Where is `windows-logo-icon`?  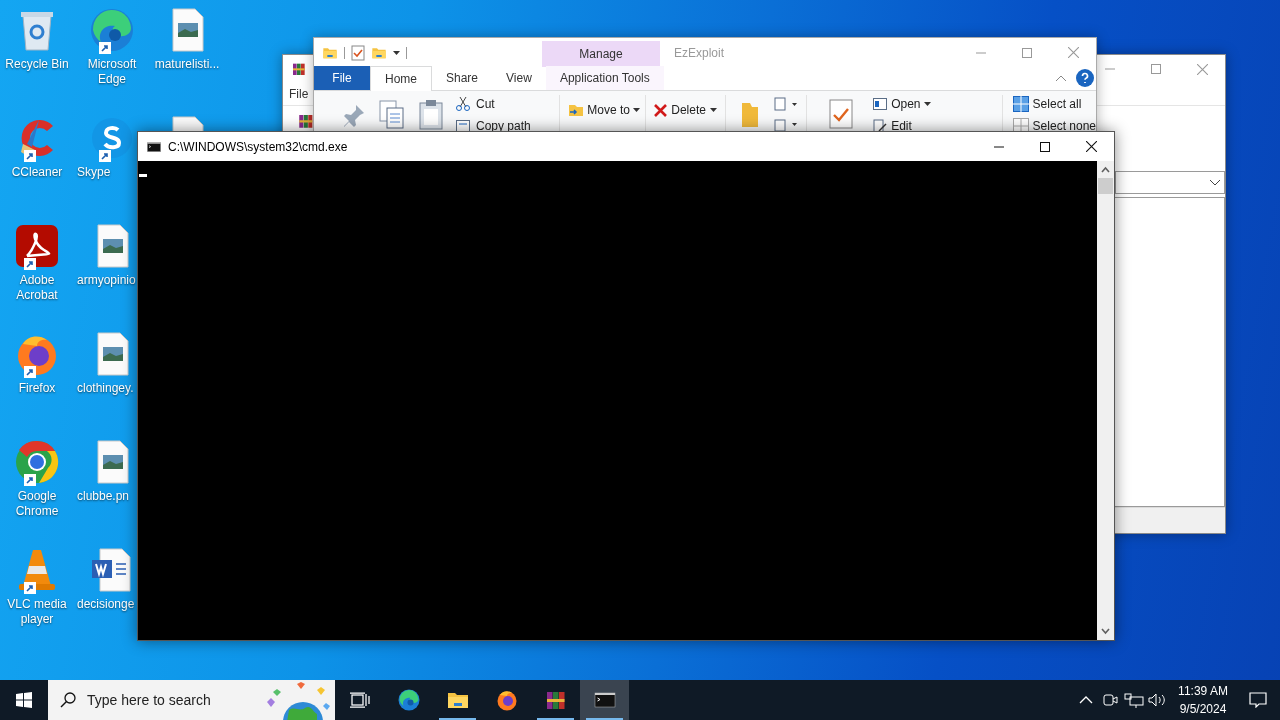 windows-logo-icon is located at coordinates (24, 700).